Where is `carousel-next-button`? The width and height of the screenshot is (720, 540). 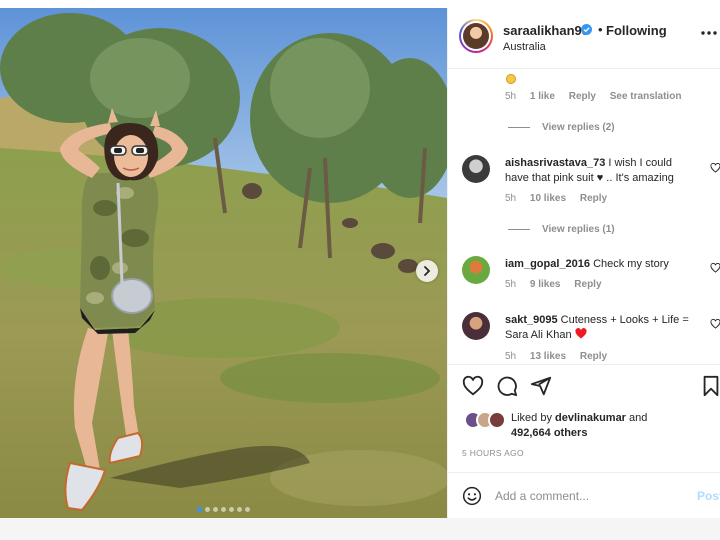
carousel-next-button is located at coordinates (427, 271).